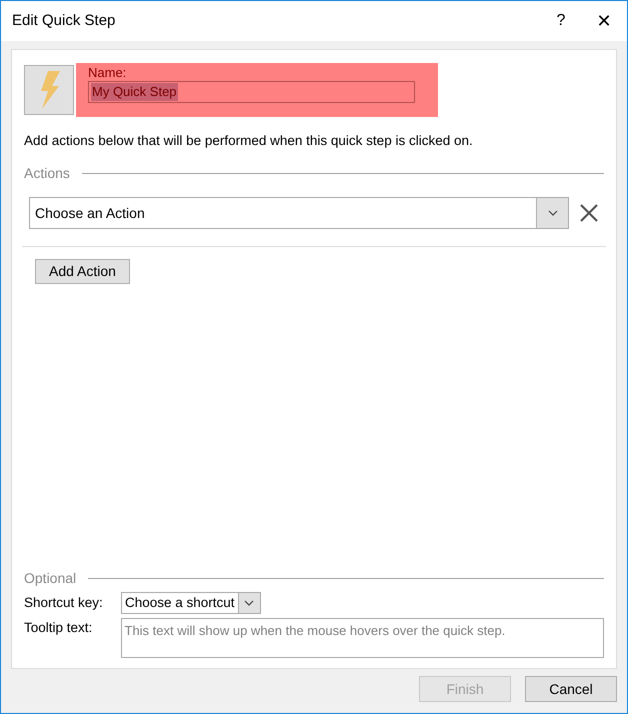 The height and width of the screenshot is (714, 628). I want to click on shortcut-dropdown: Choose a shortcut, so click(191, 603).